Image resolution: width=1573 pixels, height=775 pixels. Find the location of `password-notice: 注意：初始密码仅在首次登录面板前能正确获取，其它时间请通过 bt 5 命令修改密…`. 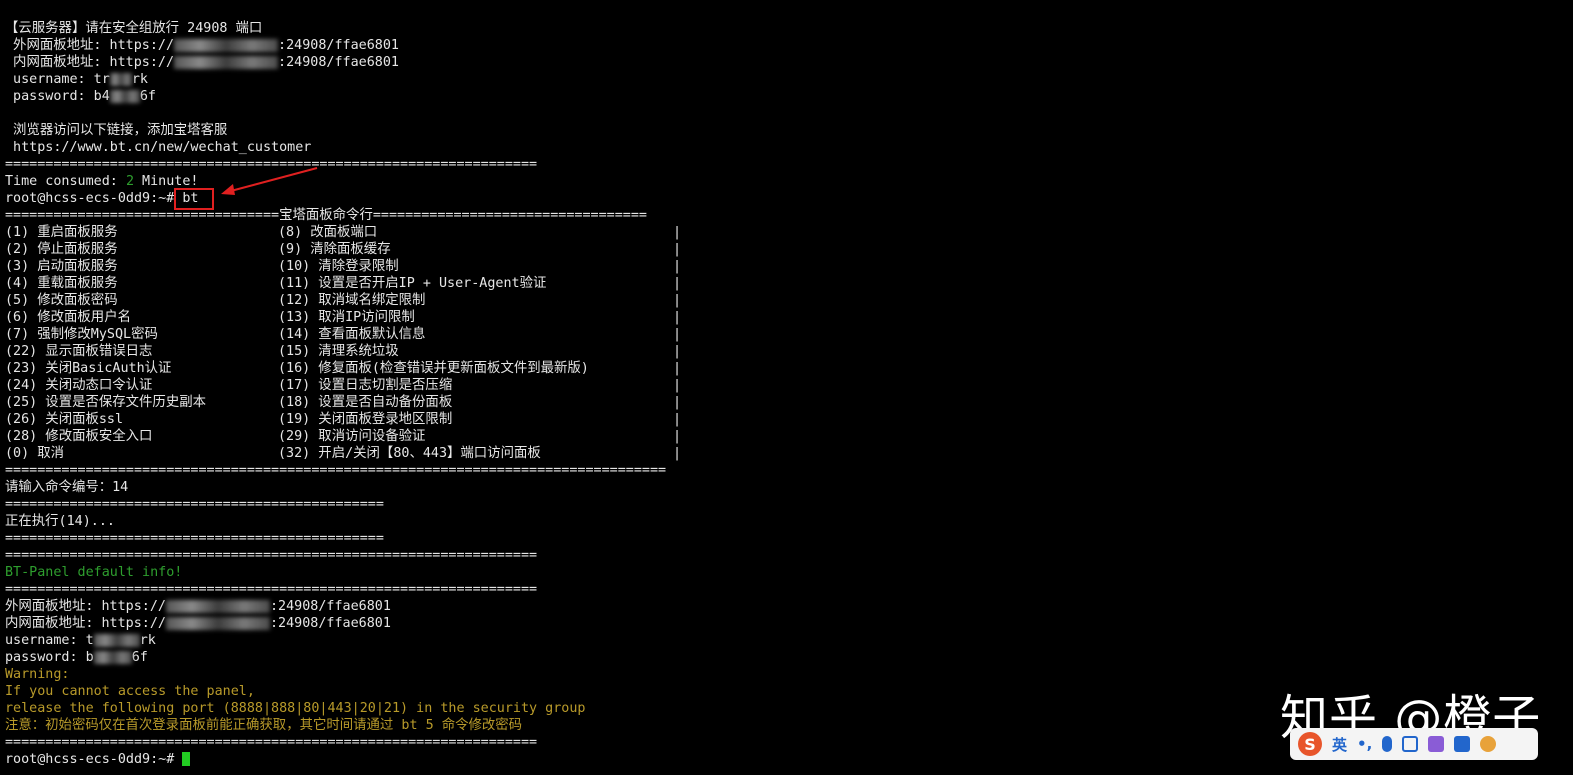

password-notice: 注意：初始密码仅在首次登录面板前能正确获取，其它时间请通过 bt 5 命令修改密… is located at coordinates (264, 725).